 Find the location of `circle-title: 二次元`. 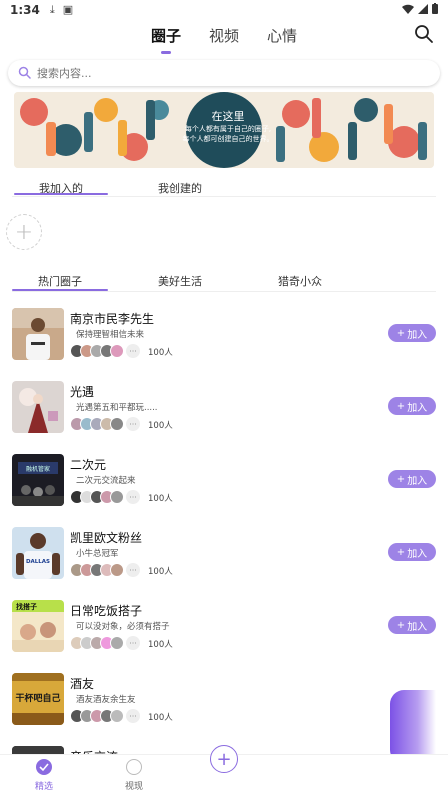

circle-title: 二次元 is located at coordinates (88, 465).